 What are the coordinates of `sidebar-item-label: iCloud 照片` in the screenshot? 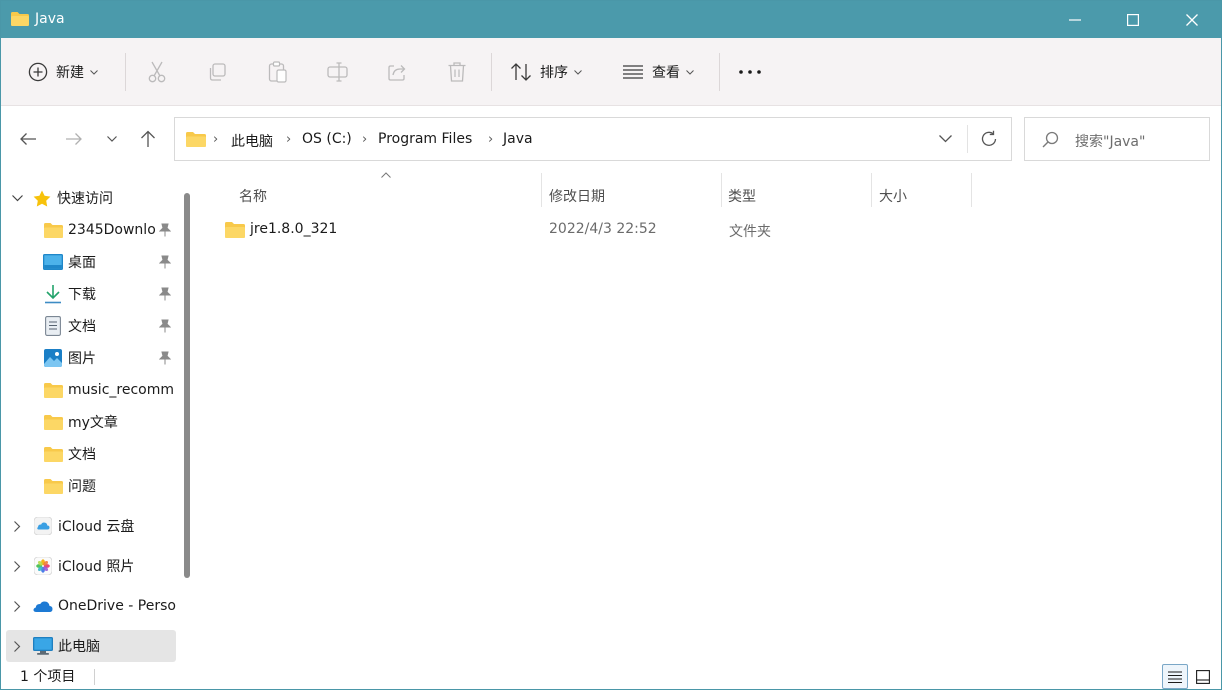 It's located at (96, 567).